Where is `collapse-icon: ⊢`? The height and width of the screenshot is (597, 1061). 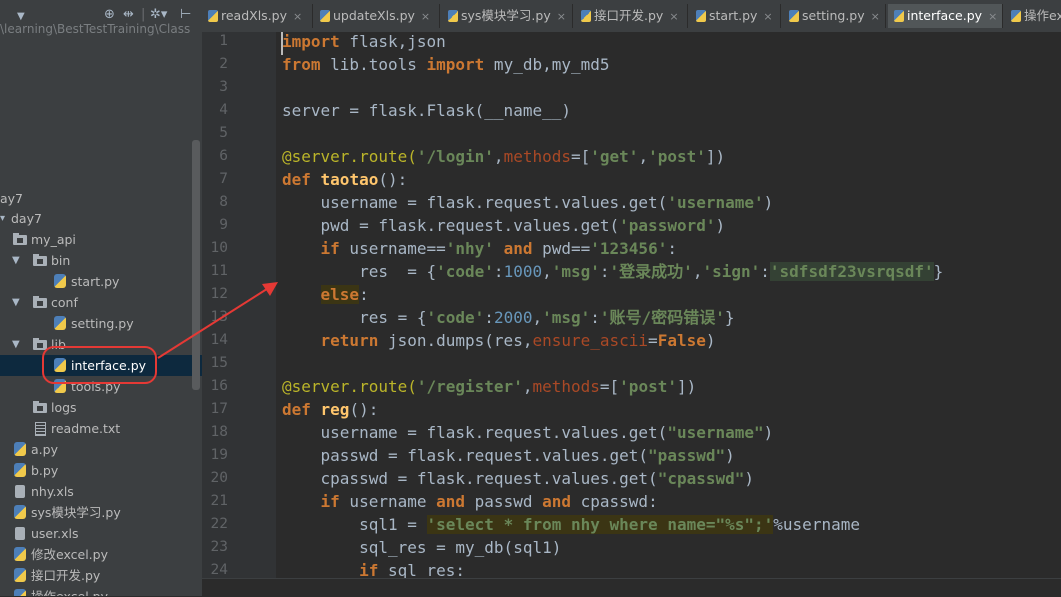
collapse-icon: ⊢ is located at coordinates (185, 15).